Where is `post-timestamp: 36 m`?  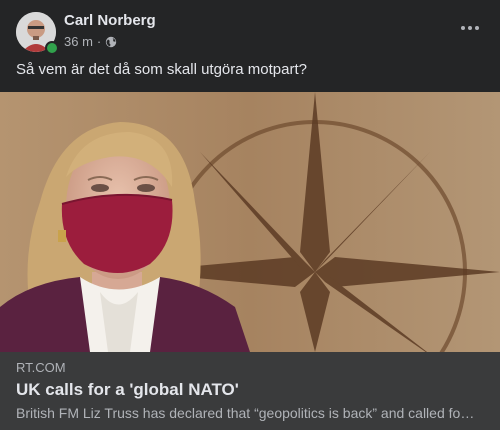 post-timestamp: 36 m is located at coordinates (78, 42).